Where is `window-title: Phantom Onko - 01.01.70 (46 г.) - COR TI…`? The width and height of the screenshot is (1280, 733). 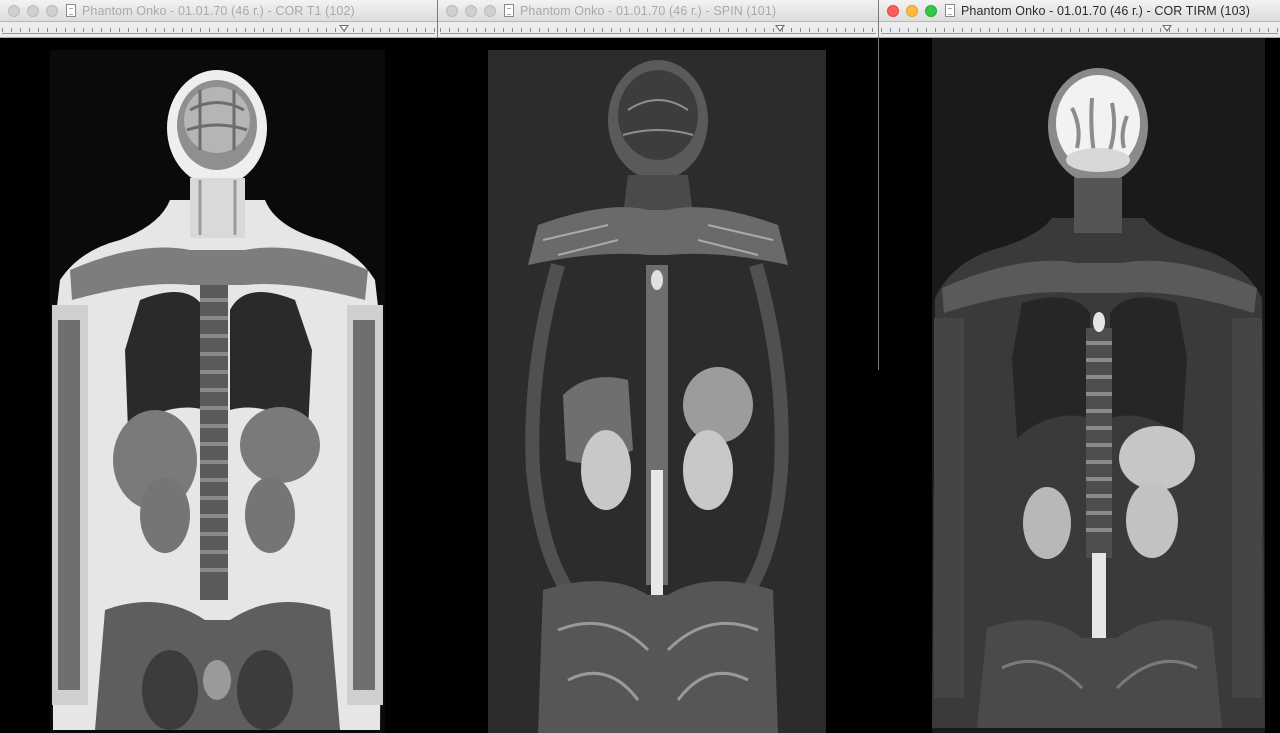
window-title: Phantom Onko - 01.01.70 (46 г.) - COR TI… is located at coordinates (1105, 10).